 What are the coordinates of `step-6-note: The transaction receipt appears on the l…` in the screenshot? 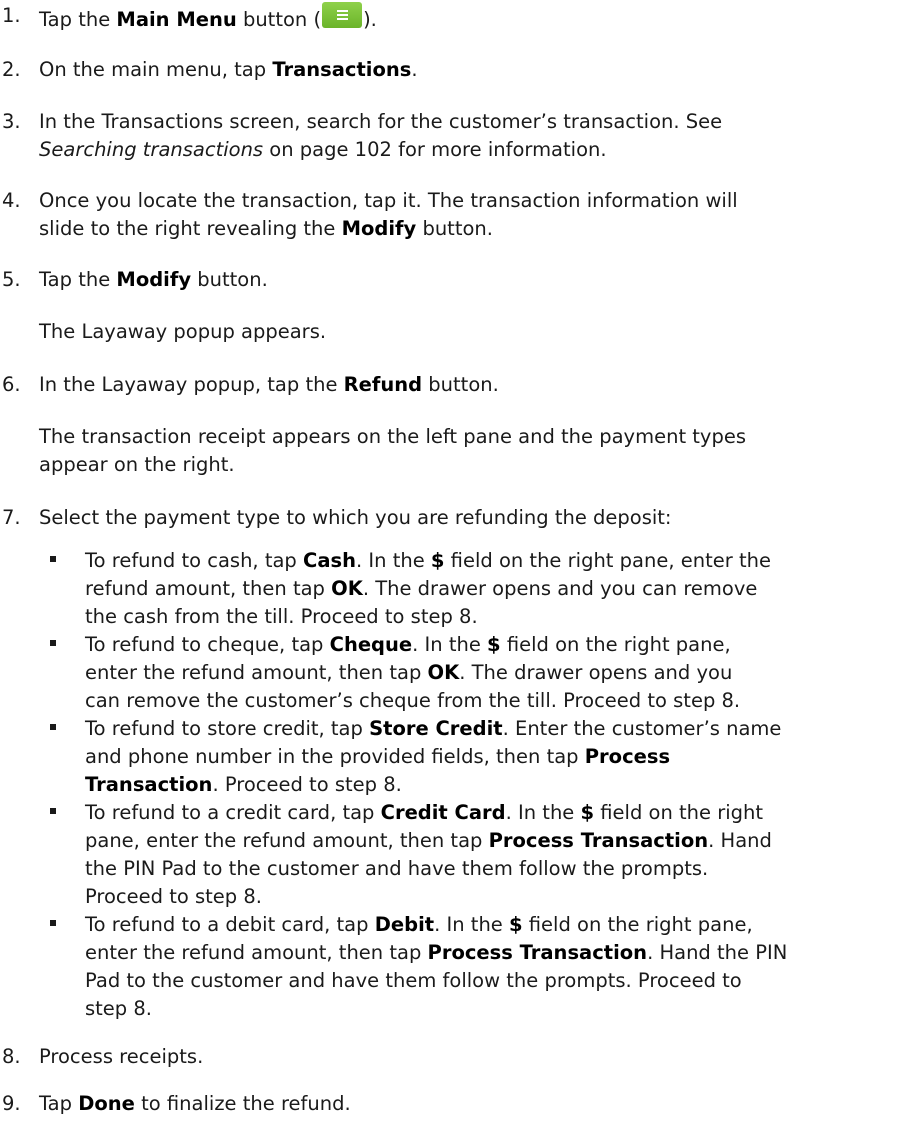 It's located at (393, 450).